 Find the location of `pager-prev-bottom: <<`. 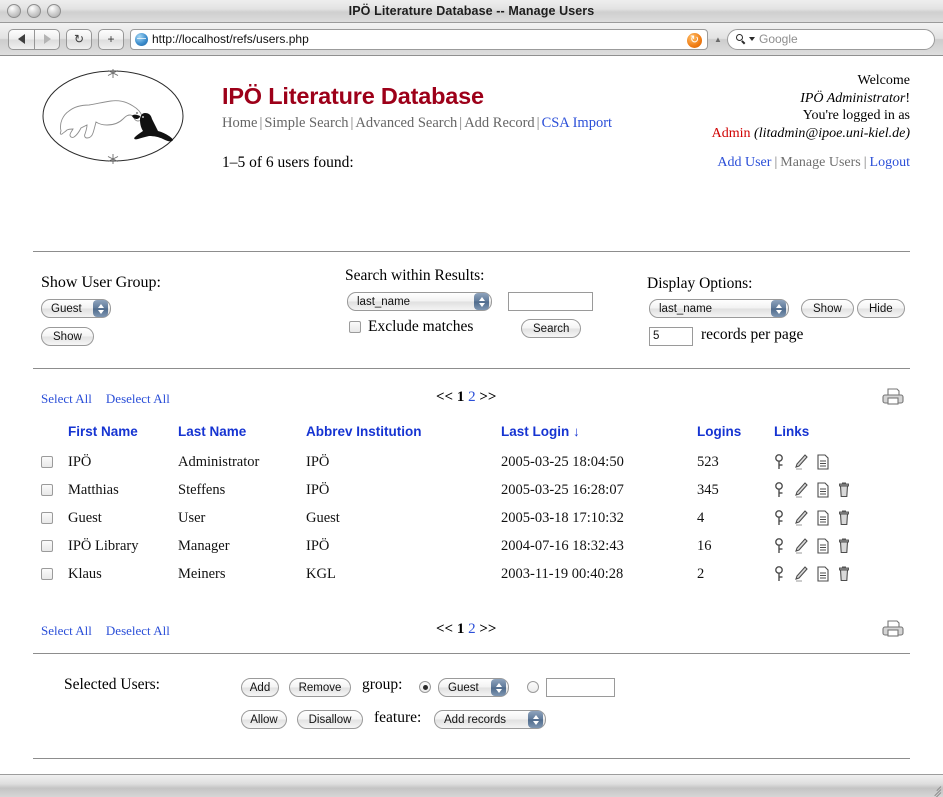

pager-prev-bottom: << is located at coordinates (444, 629).